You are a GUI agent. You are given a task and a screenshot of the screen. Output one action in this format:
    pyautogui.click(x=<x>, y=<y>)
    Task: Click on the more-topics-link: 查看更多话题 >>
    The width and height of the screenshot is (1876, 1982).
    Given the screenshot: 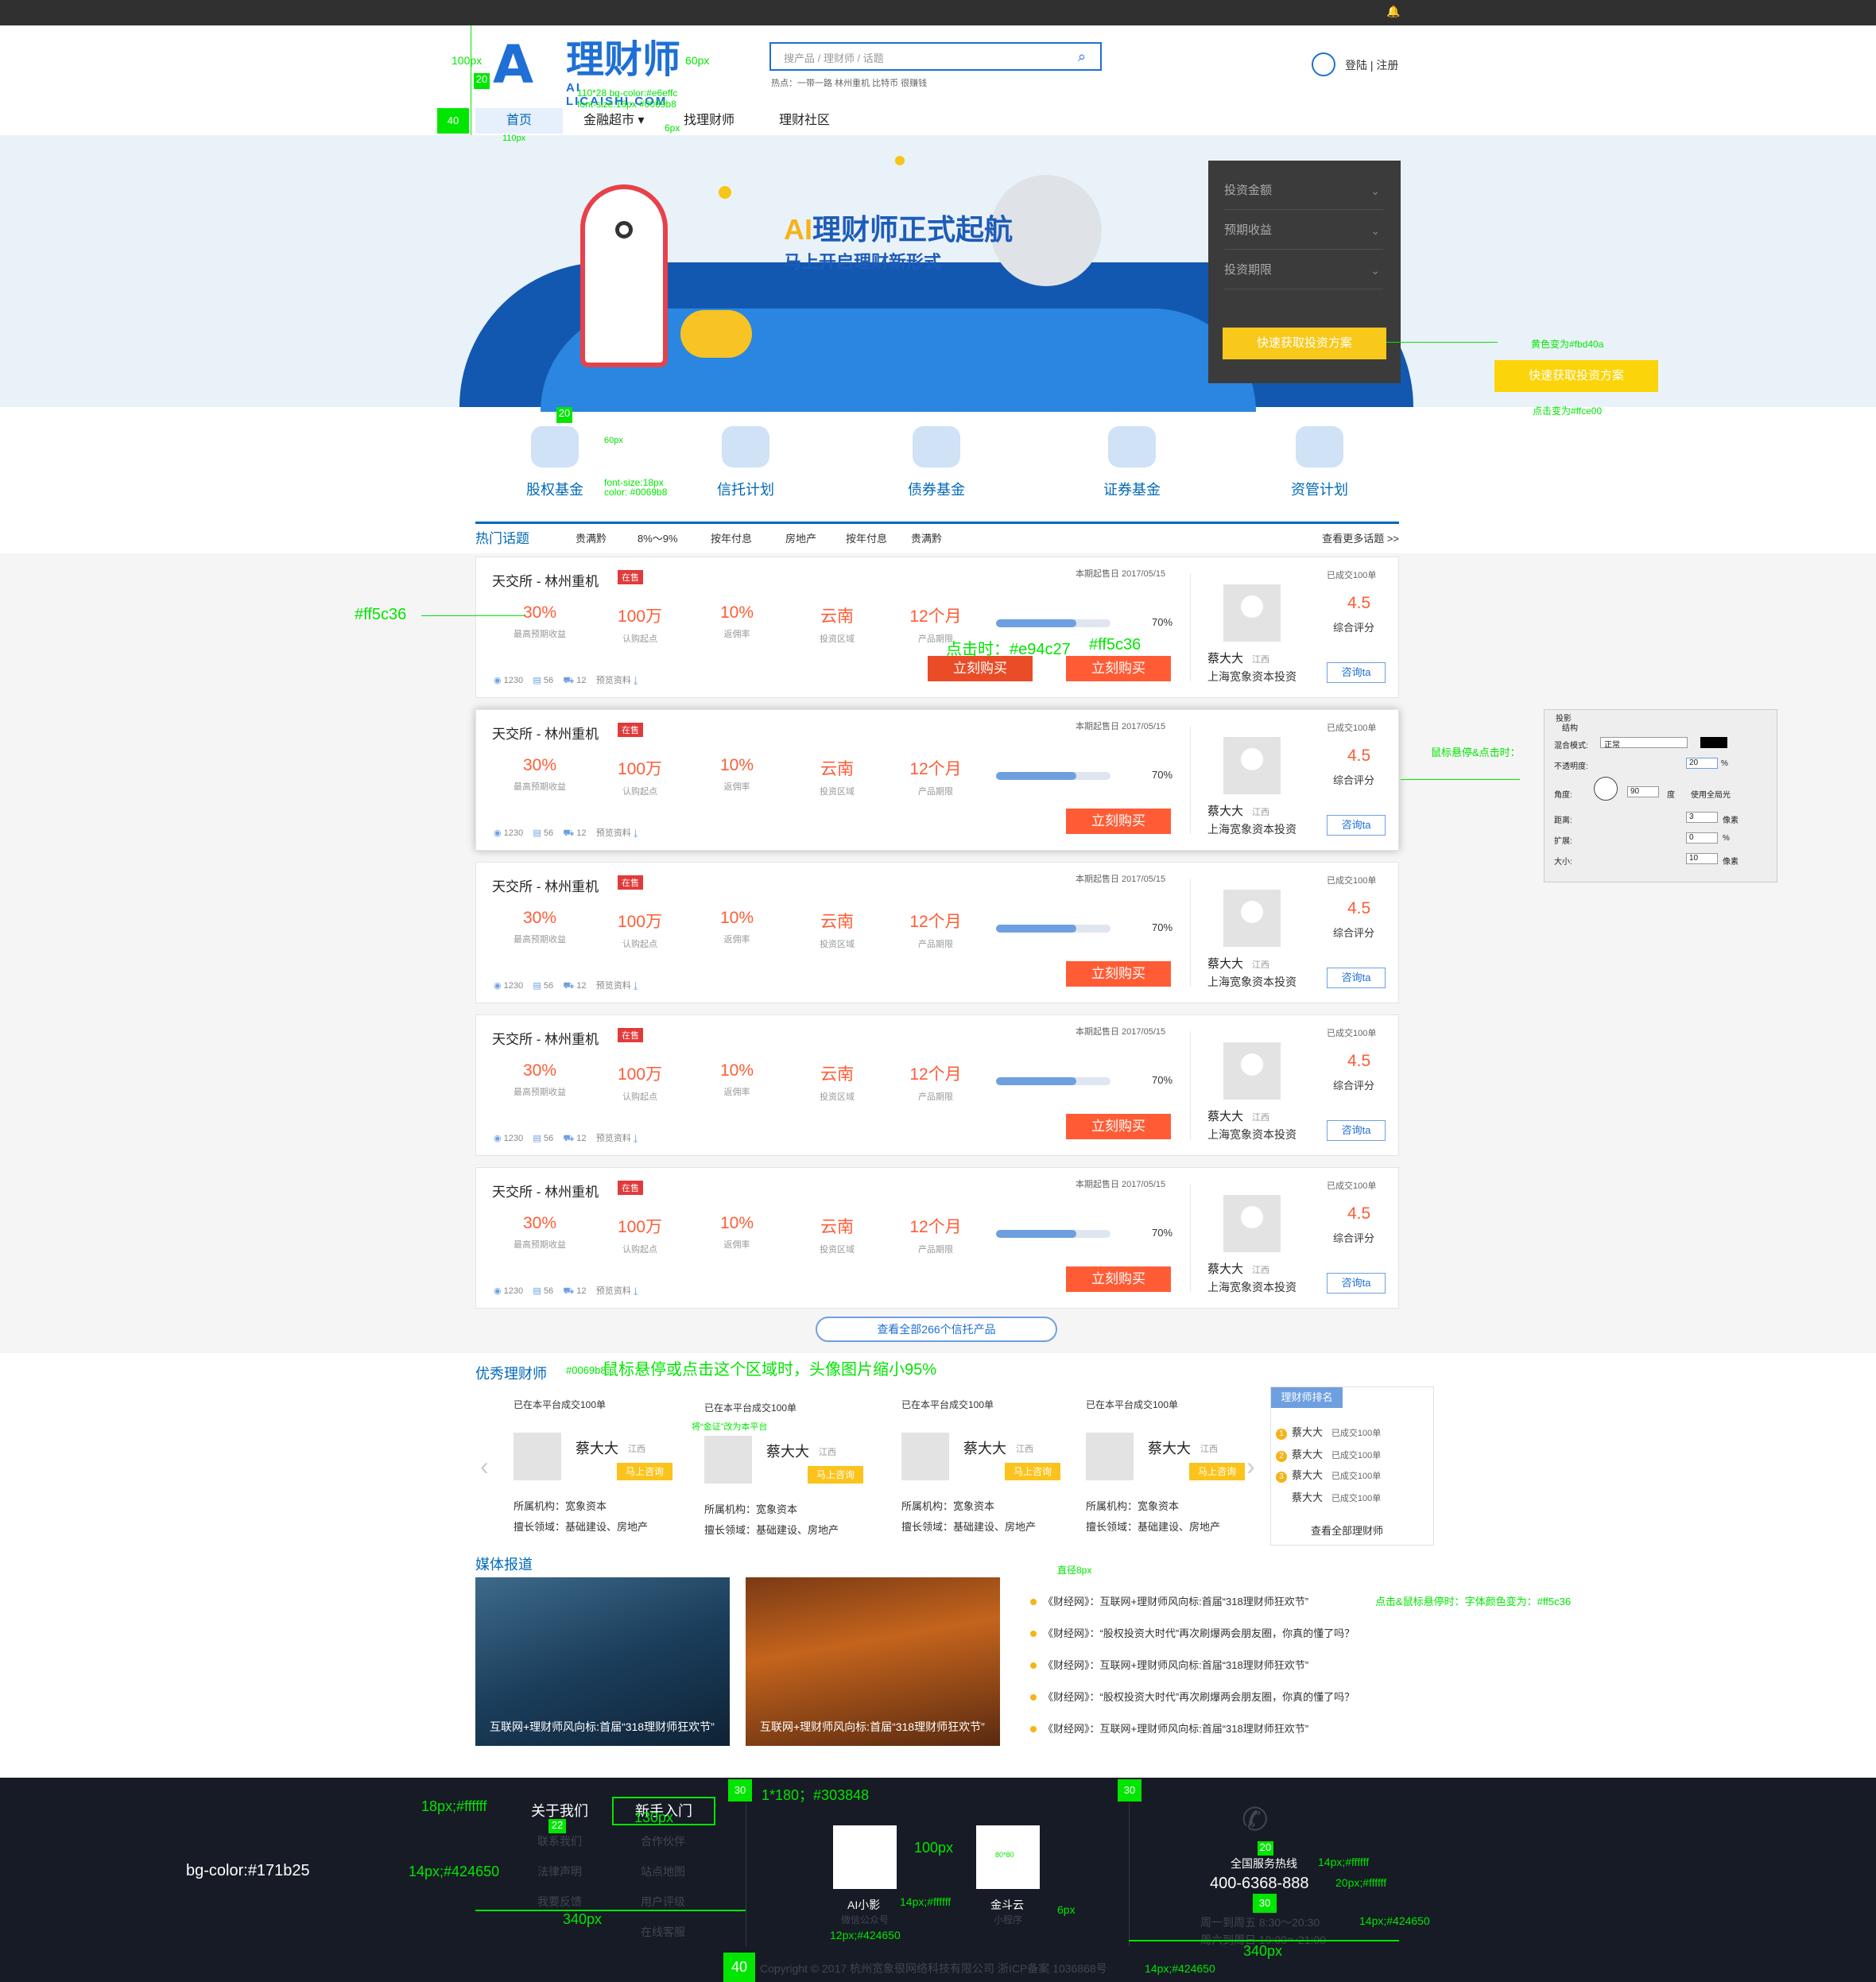 What is the action you would take?
    pyautogui.click(x=1360, y=539)
    